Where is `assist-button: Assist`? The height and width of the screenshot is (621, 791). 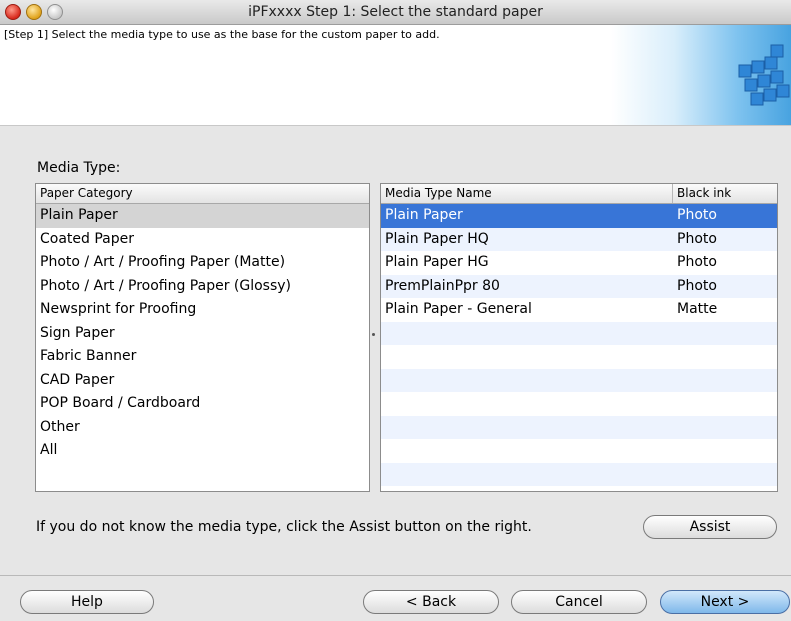 assist-button: Assist is located at coordinates (710, 527).